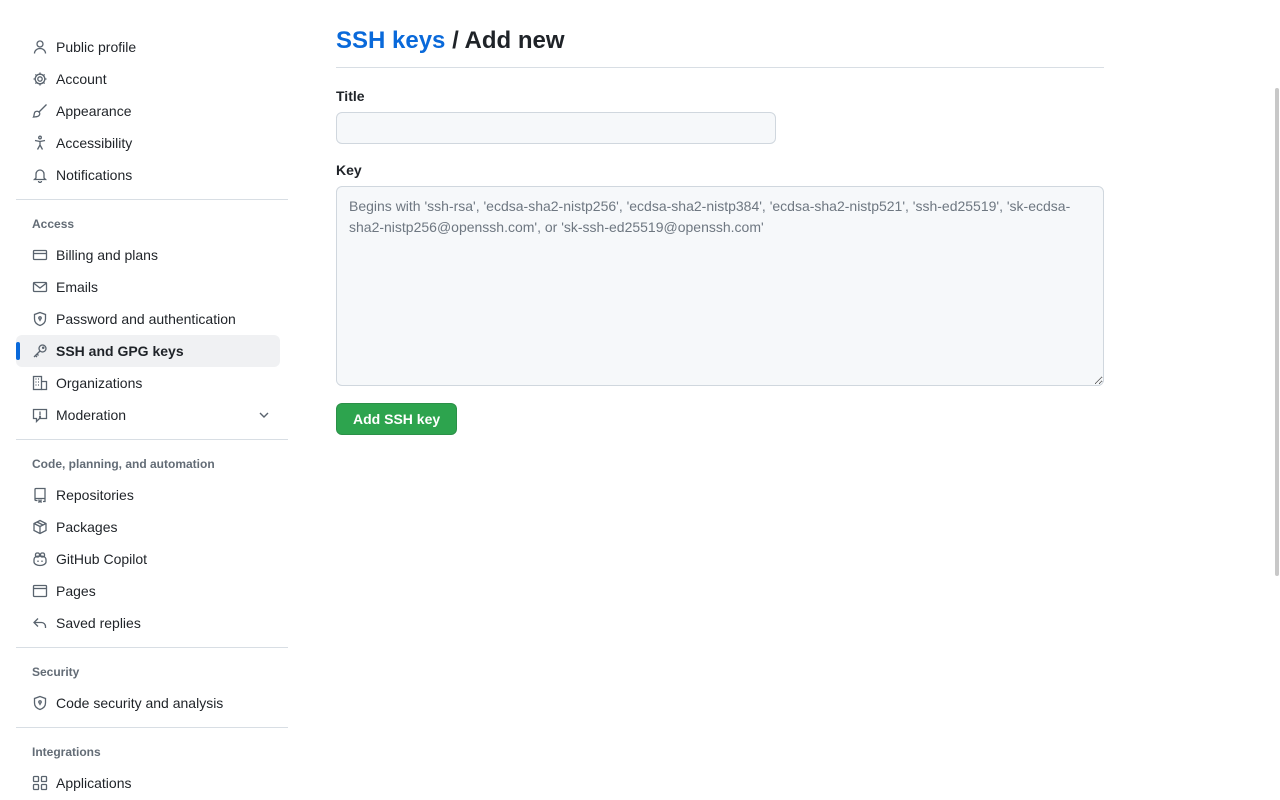 Image resolution: width=1280 pixels, height=800 pixels. Describe the element at coordinates (40, 783) in the screenshot. I see `apps-icon` at that location.